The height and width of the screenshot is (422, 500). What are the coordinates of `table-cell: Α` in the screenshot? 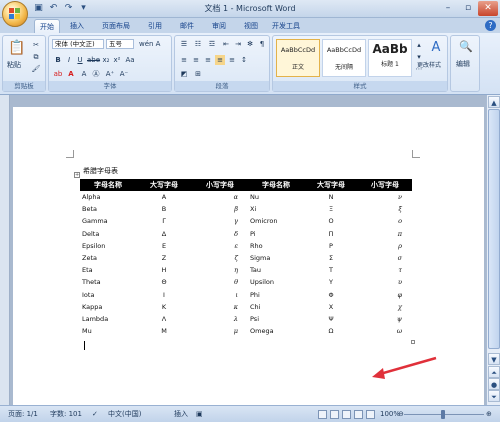 It's located at (164, 197).